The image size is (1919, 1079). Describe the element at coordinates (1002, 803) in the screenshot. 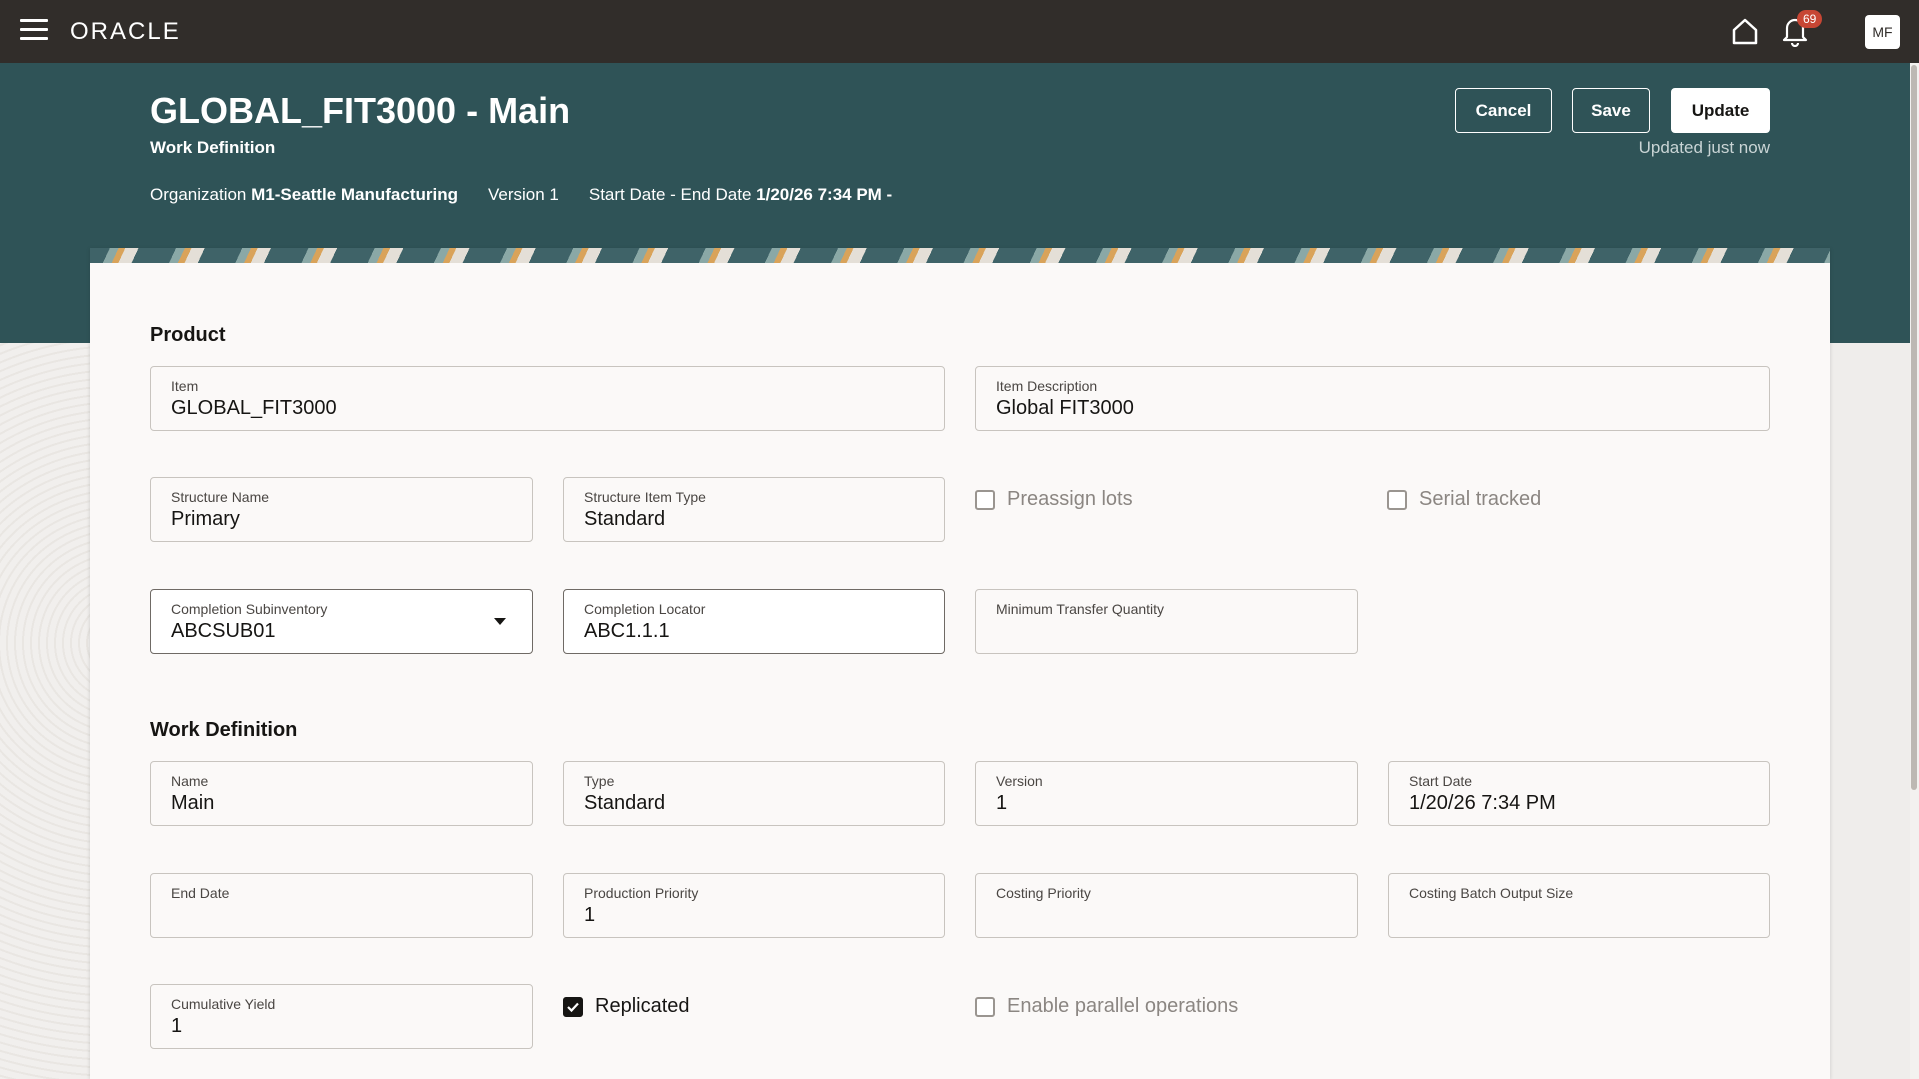

I see `version-value: 1` at that location.